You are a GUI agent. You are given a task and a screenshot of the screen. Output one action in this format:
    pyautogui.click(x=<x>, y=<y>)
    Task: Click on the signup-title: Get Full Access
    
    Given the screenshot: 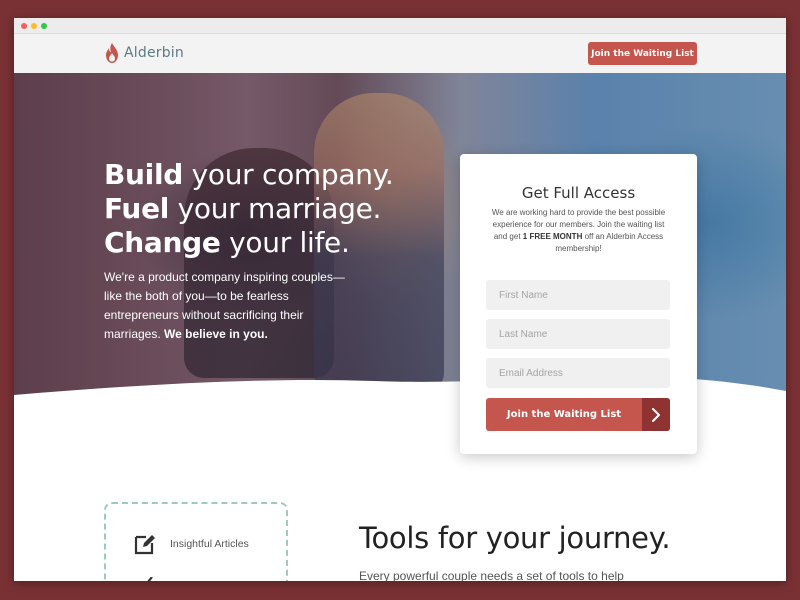 What is the action you would take?
    pyautogui.click(x=578, y=193)
    